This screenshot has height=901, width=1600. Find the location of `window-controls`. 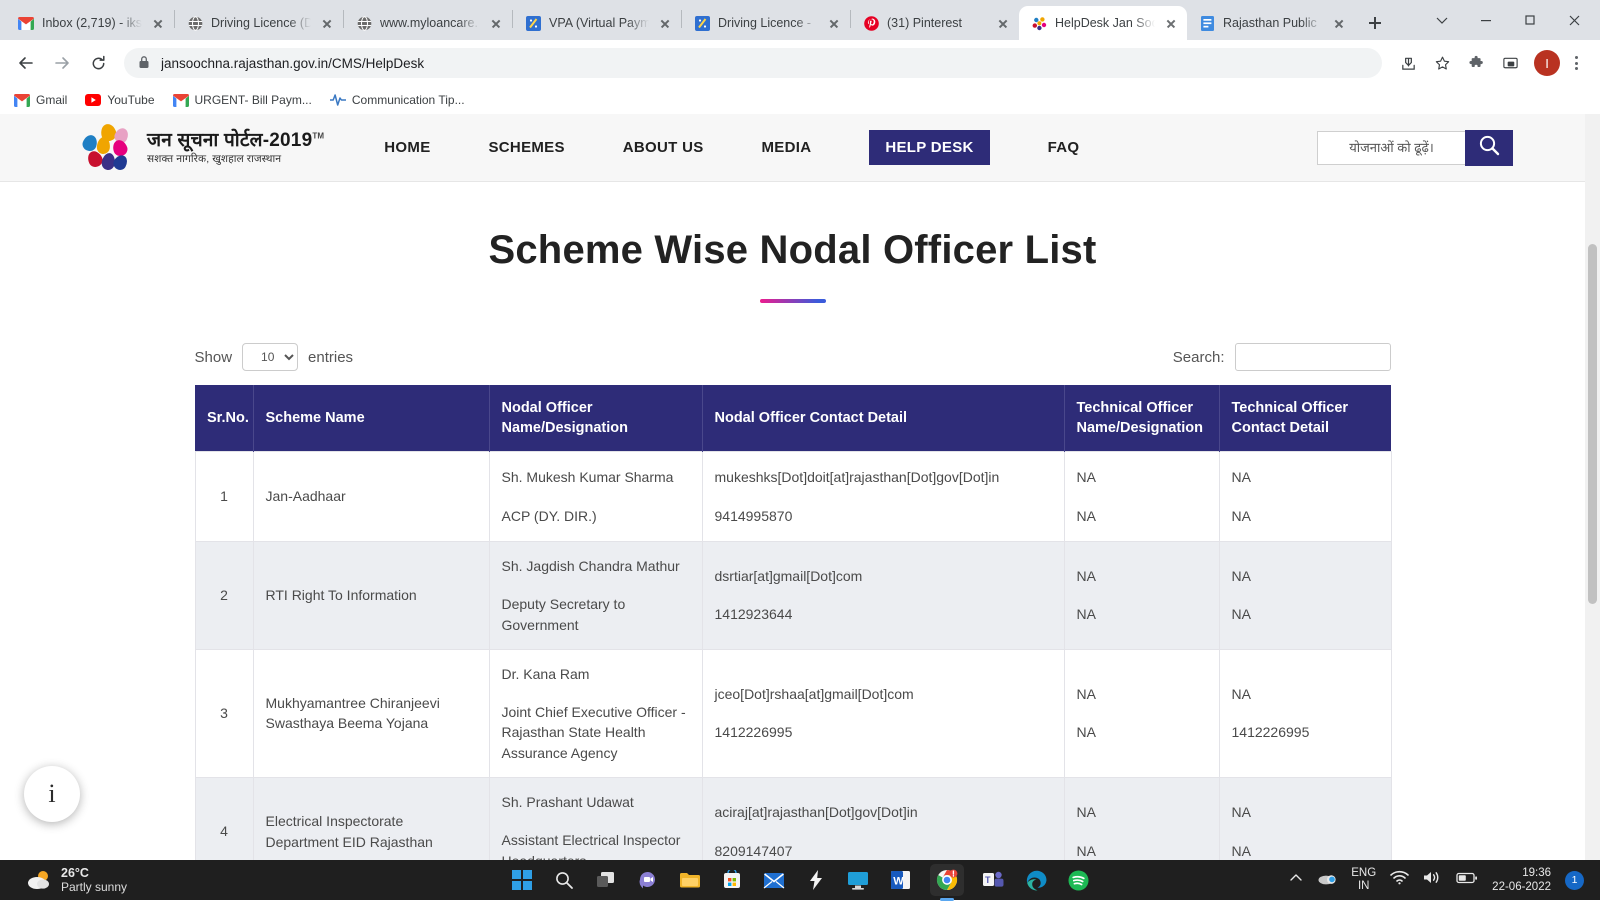

window-controls is located at coordinates (1510, 20).